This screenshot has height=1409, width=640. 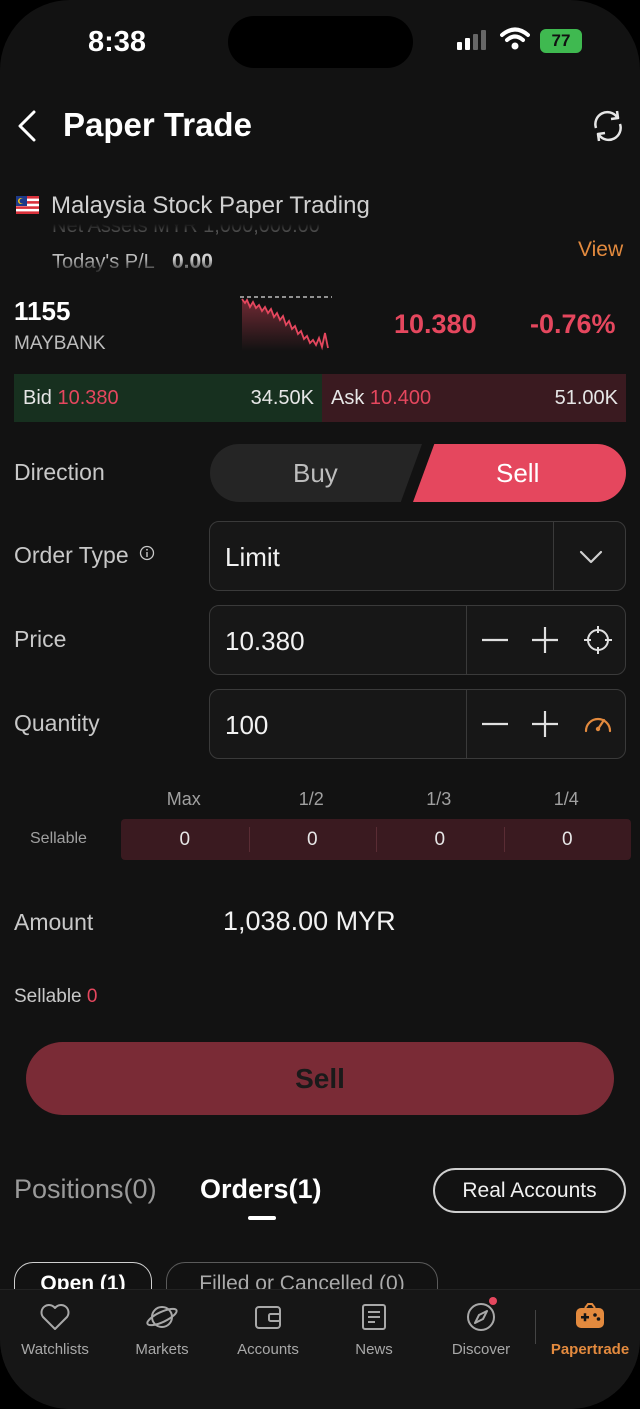 What do you see at coordinates (27, 126) in the screenshot?
I see `back-chevron-icon` at bounding box center [27, 126].